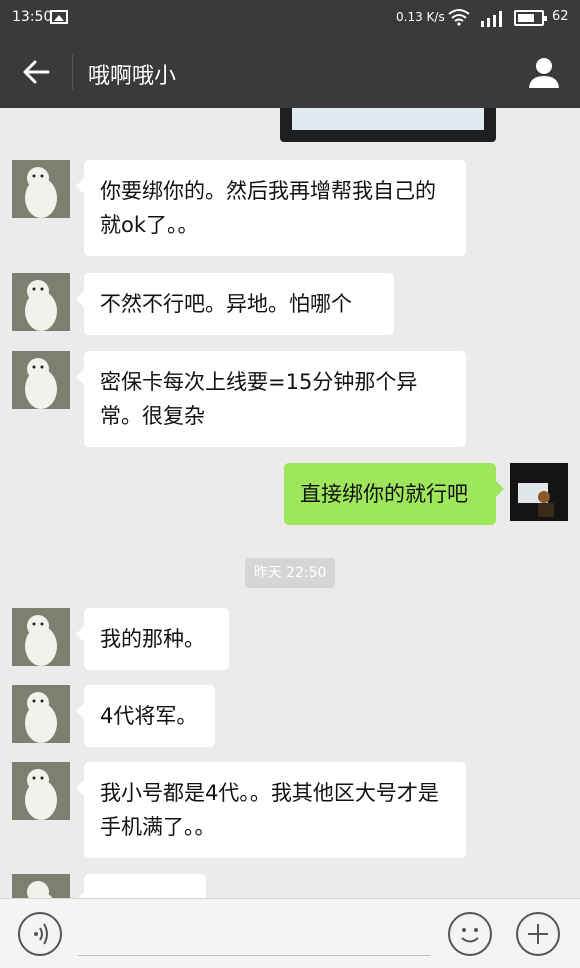 The image size is (580, 968). Describe the element at coordinates (72, 72) in the screenshot. I see `title-divider` at that location.